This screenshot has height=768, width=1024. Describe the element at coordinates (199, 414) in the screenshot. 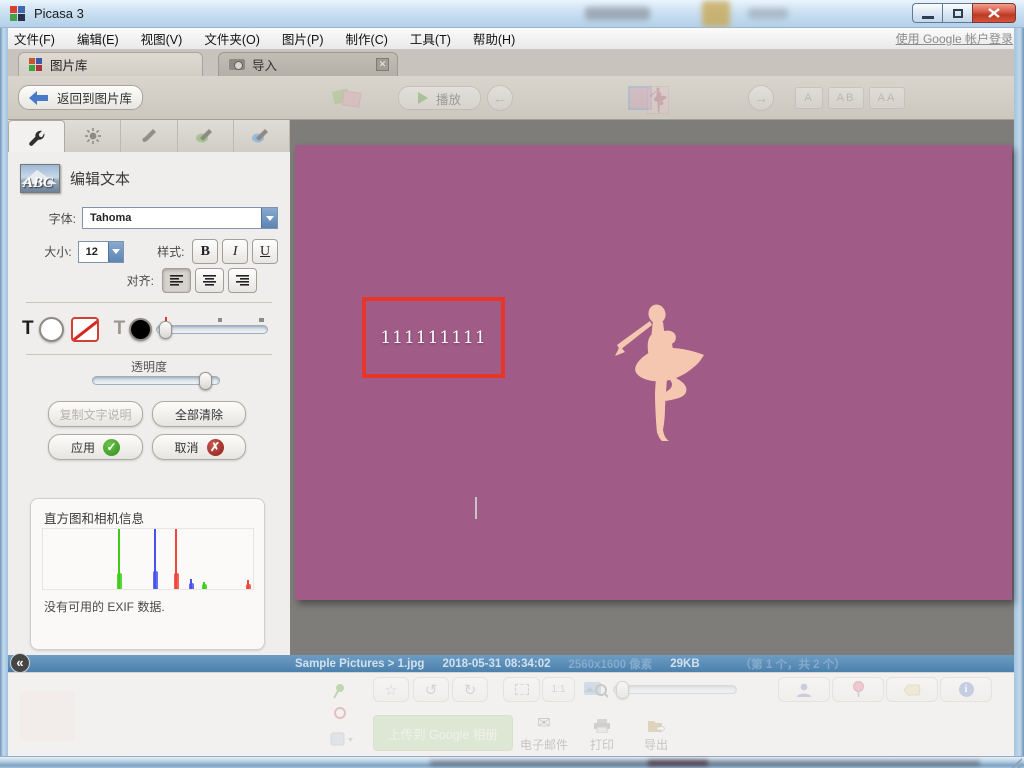

I see `clear-all-button: 全部清除` at that location.